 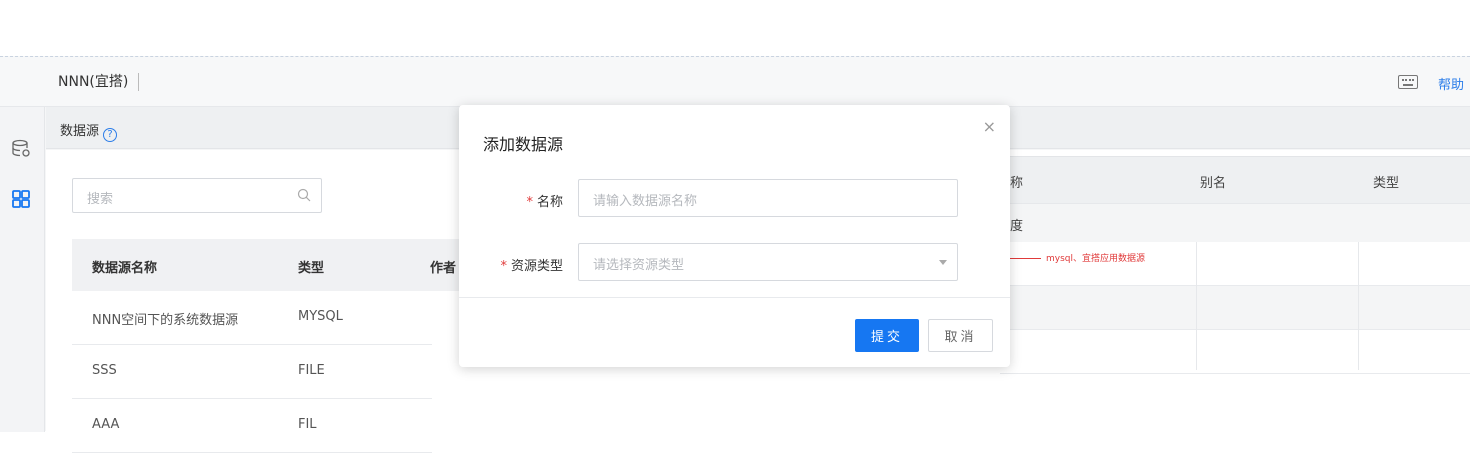 What do you see at coordinates (21, 149) in the screenshot?
I see `database-icon` at bounding box center [21, 149].